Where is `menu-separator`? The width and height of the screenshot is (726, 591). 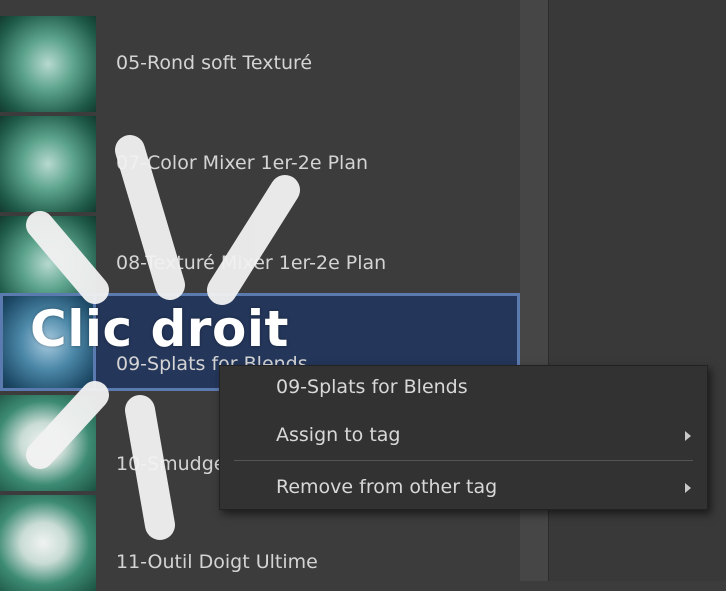
menu-separator is located at coordinates (463, 460).